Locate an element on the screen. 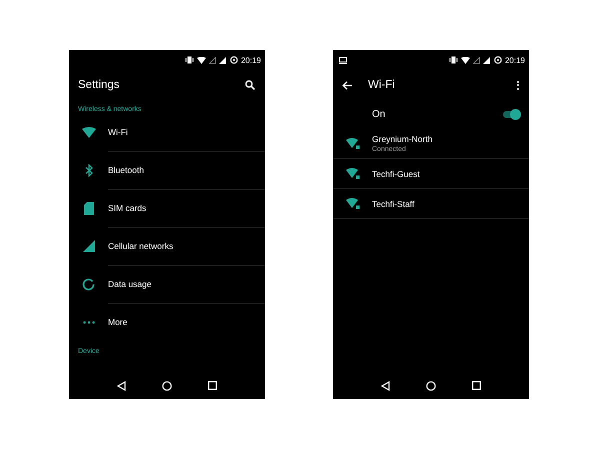 This screenshot has width=600, height=450. wifi-toggle is located at coordinates (511, 114).